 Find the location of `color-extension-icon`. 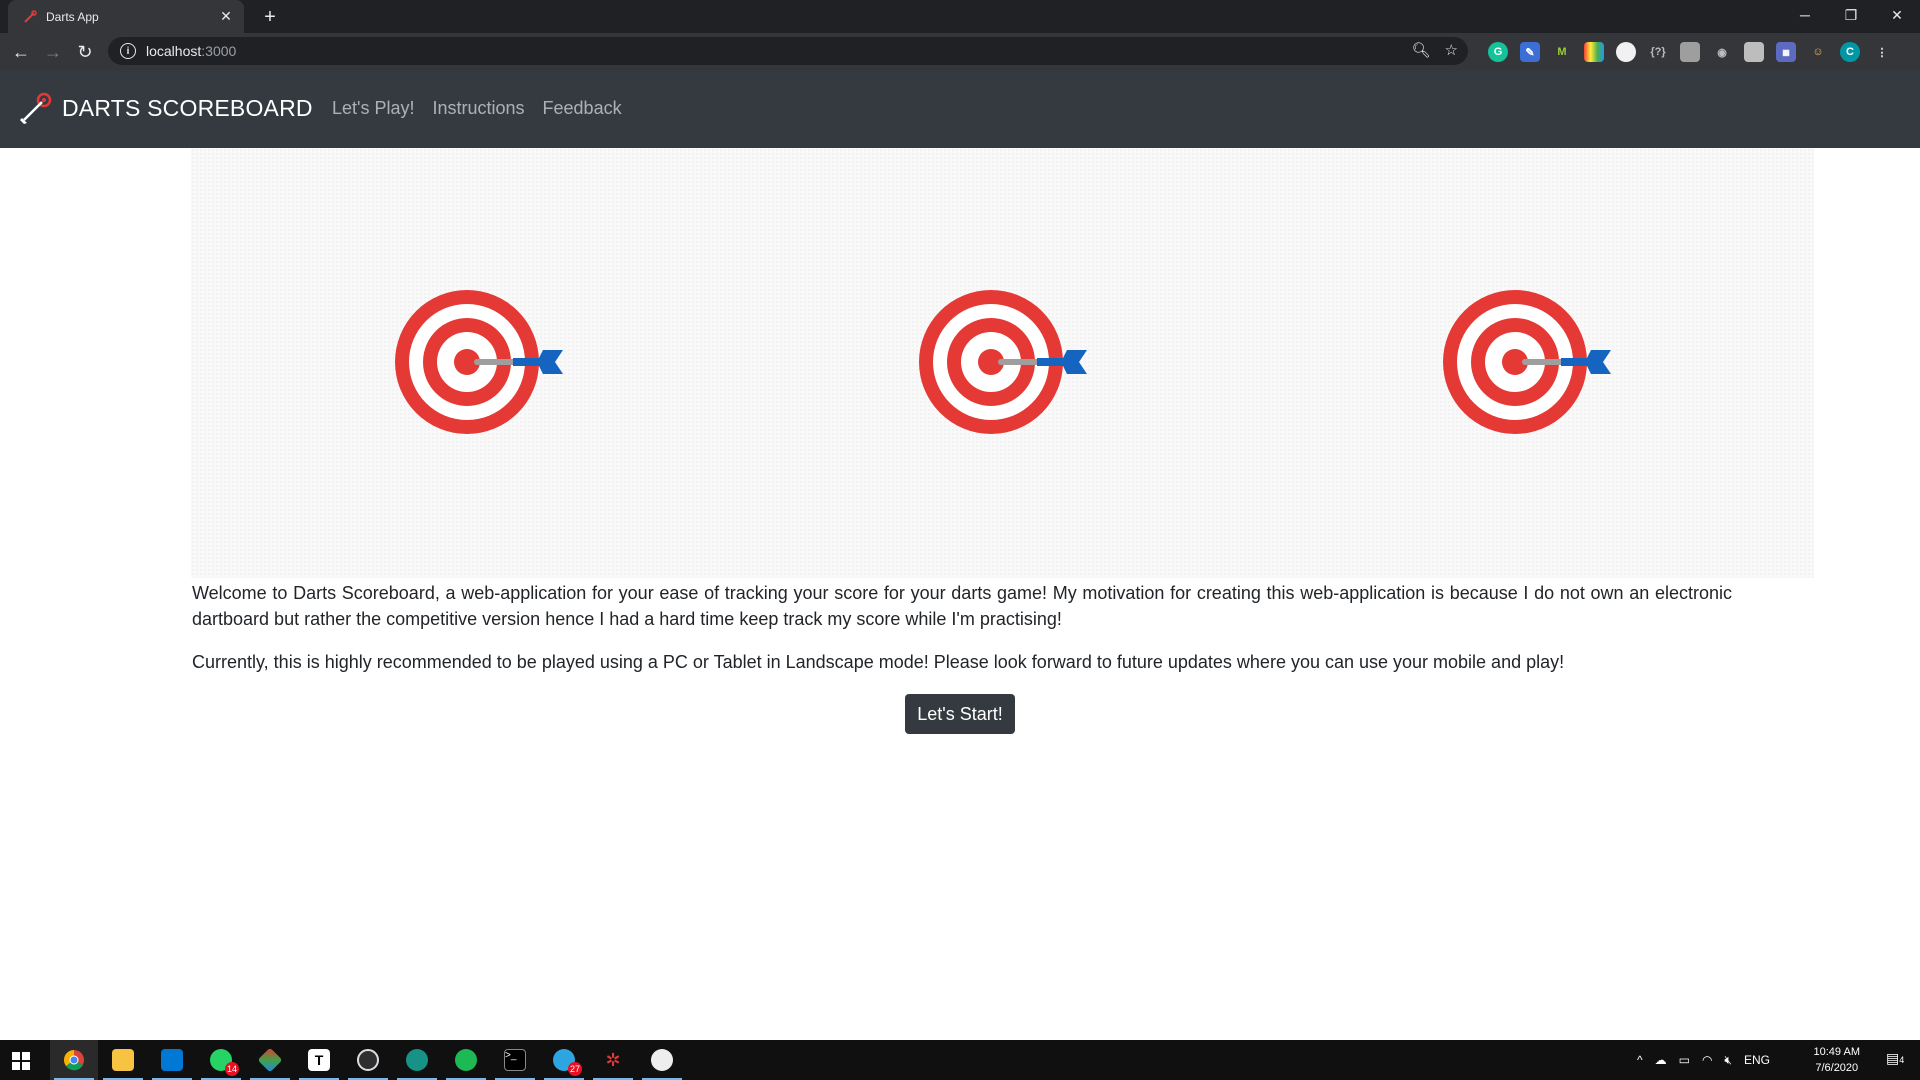

color-extension-icon is located at coordinates (1594, 52).